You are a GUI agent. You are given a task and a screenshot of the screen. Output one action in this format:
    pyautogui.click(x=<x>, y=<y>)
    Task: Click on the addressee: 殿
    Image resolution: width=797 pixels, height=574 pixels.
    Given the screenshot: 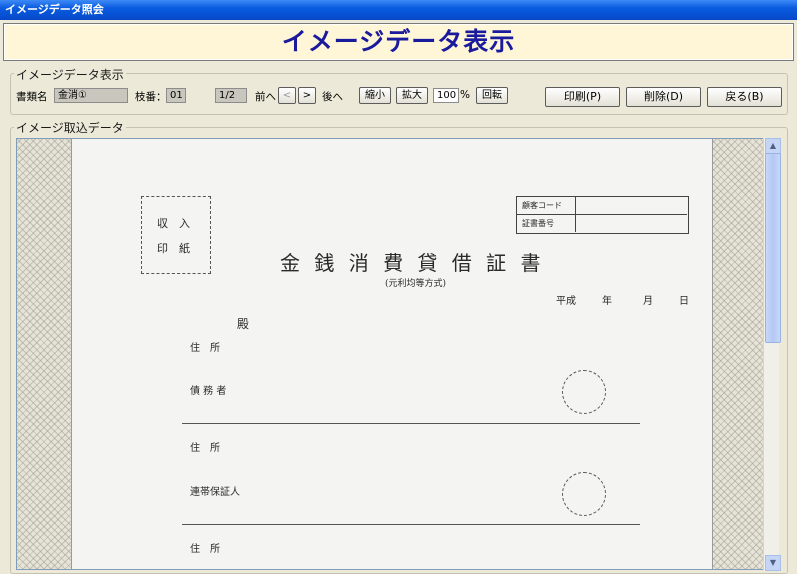 What is the action you would take?
    pyautogui.click(x=243, y=324)
    